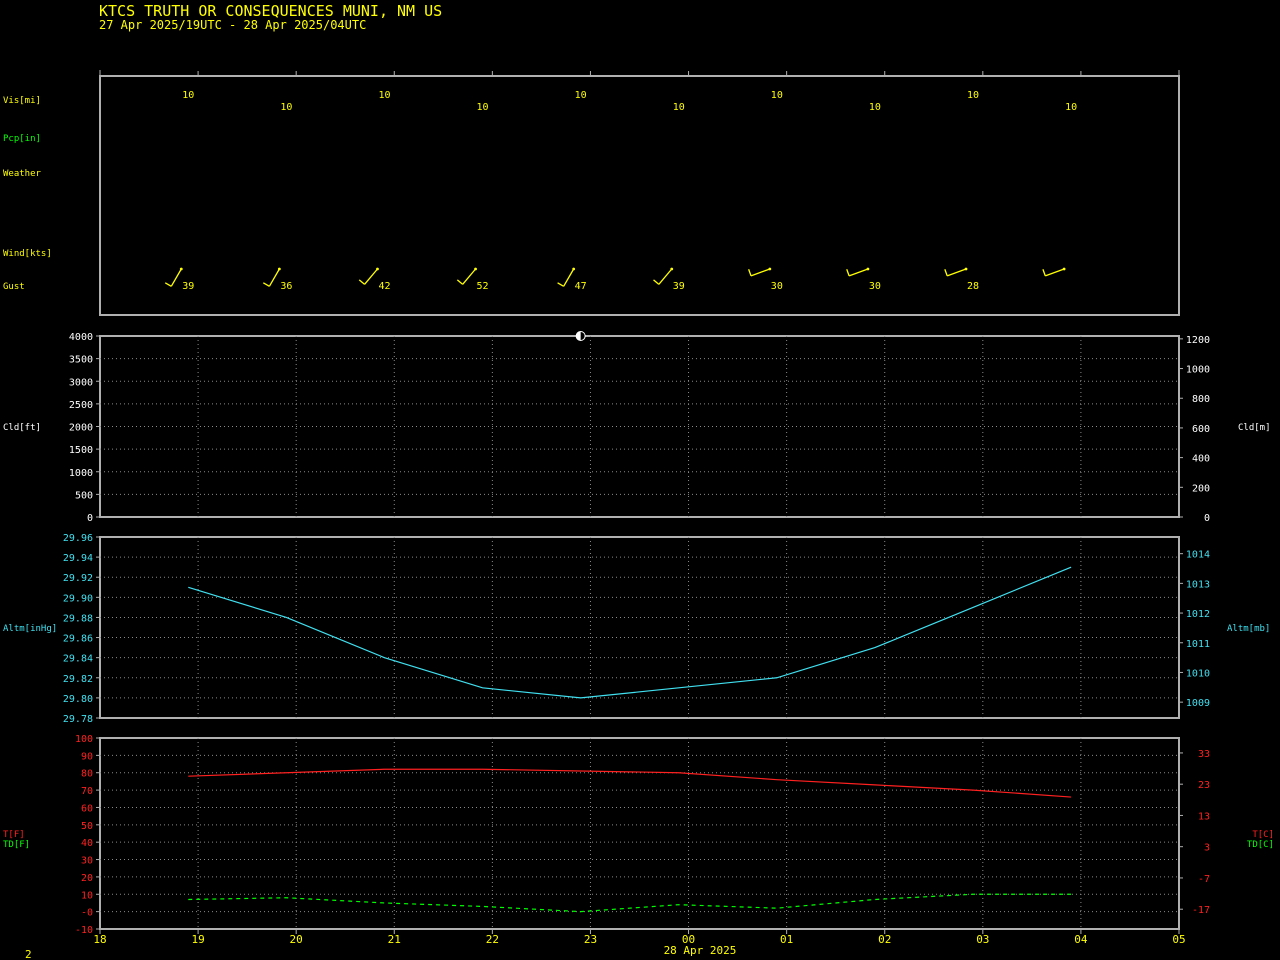 The width and height of the screenshot is (1280, 960). Describe the element at coordinates (87, 756) in the screenshot. I see `temp-left-tick-label: 90` at that location.